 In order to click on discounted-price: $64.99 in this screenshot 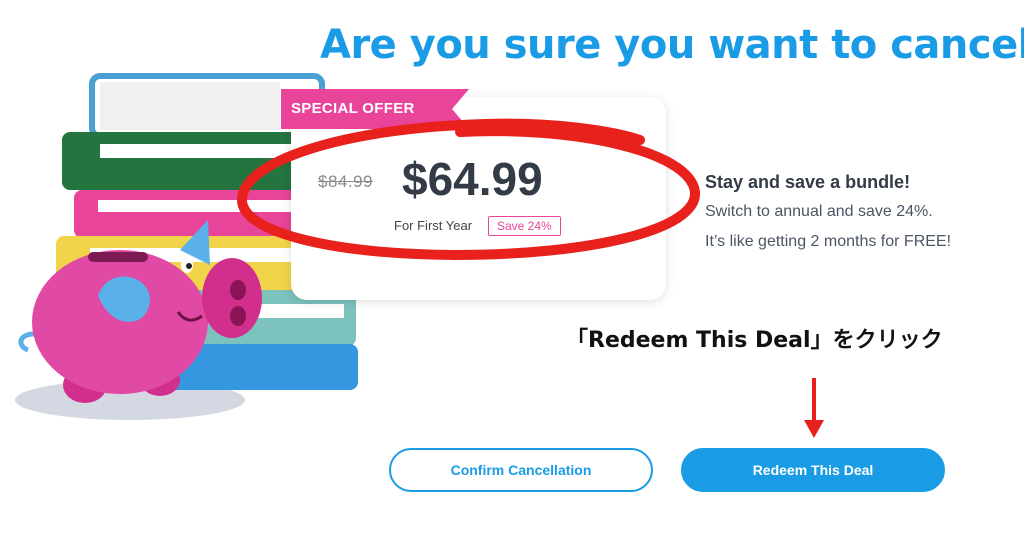, I will do `click(472, 179)`.